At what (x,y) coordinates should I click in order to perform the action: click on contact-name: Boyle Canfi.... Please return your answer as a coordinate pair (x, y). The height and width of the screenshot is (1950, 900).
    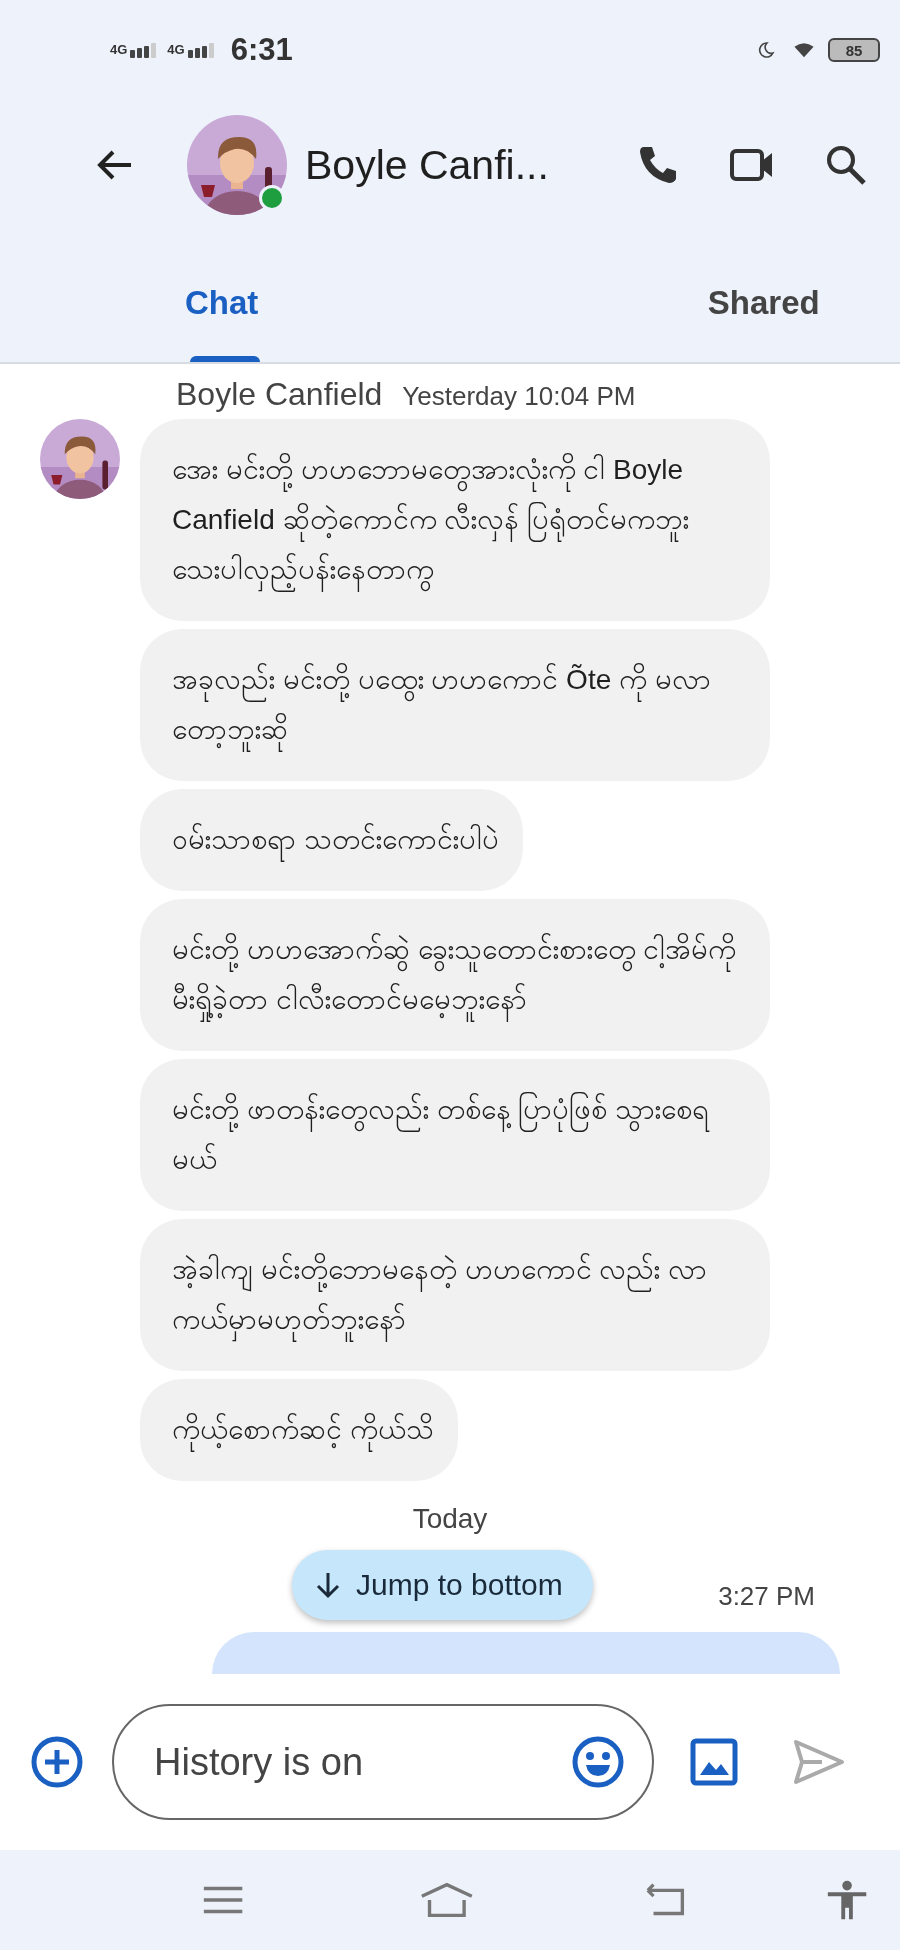
    Looking at the image, I should click on (427, 165).